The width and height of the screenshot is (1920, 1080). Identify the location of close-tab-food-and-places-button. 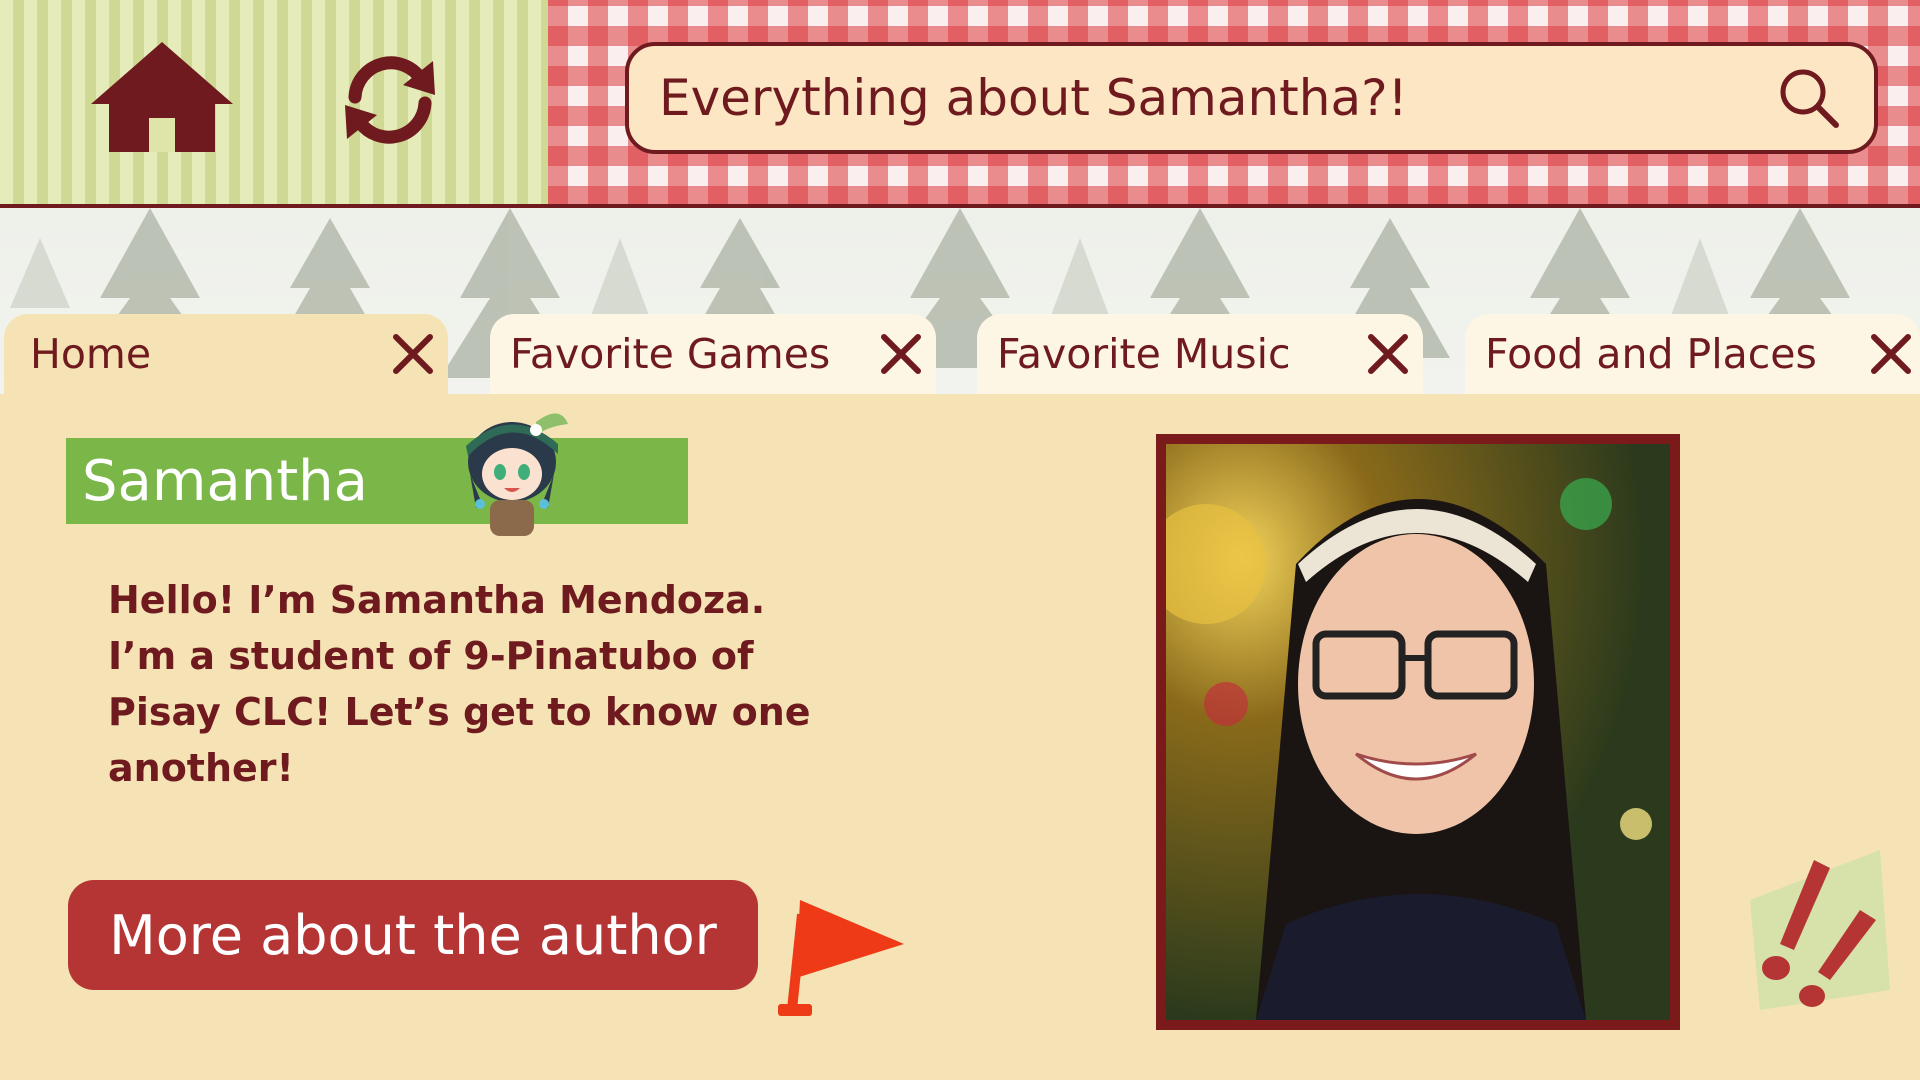
(1891, 354).